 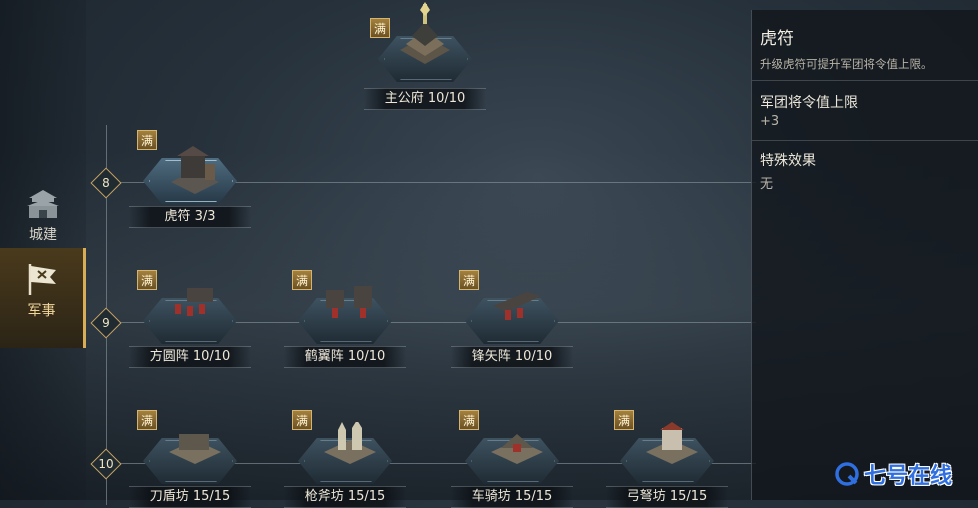 I want to click on building-name-label: 弓弩坊 15/15, so click(x=667, y=497).